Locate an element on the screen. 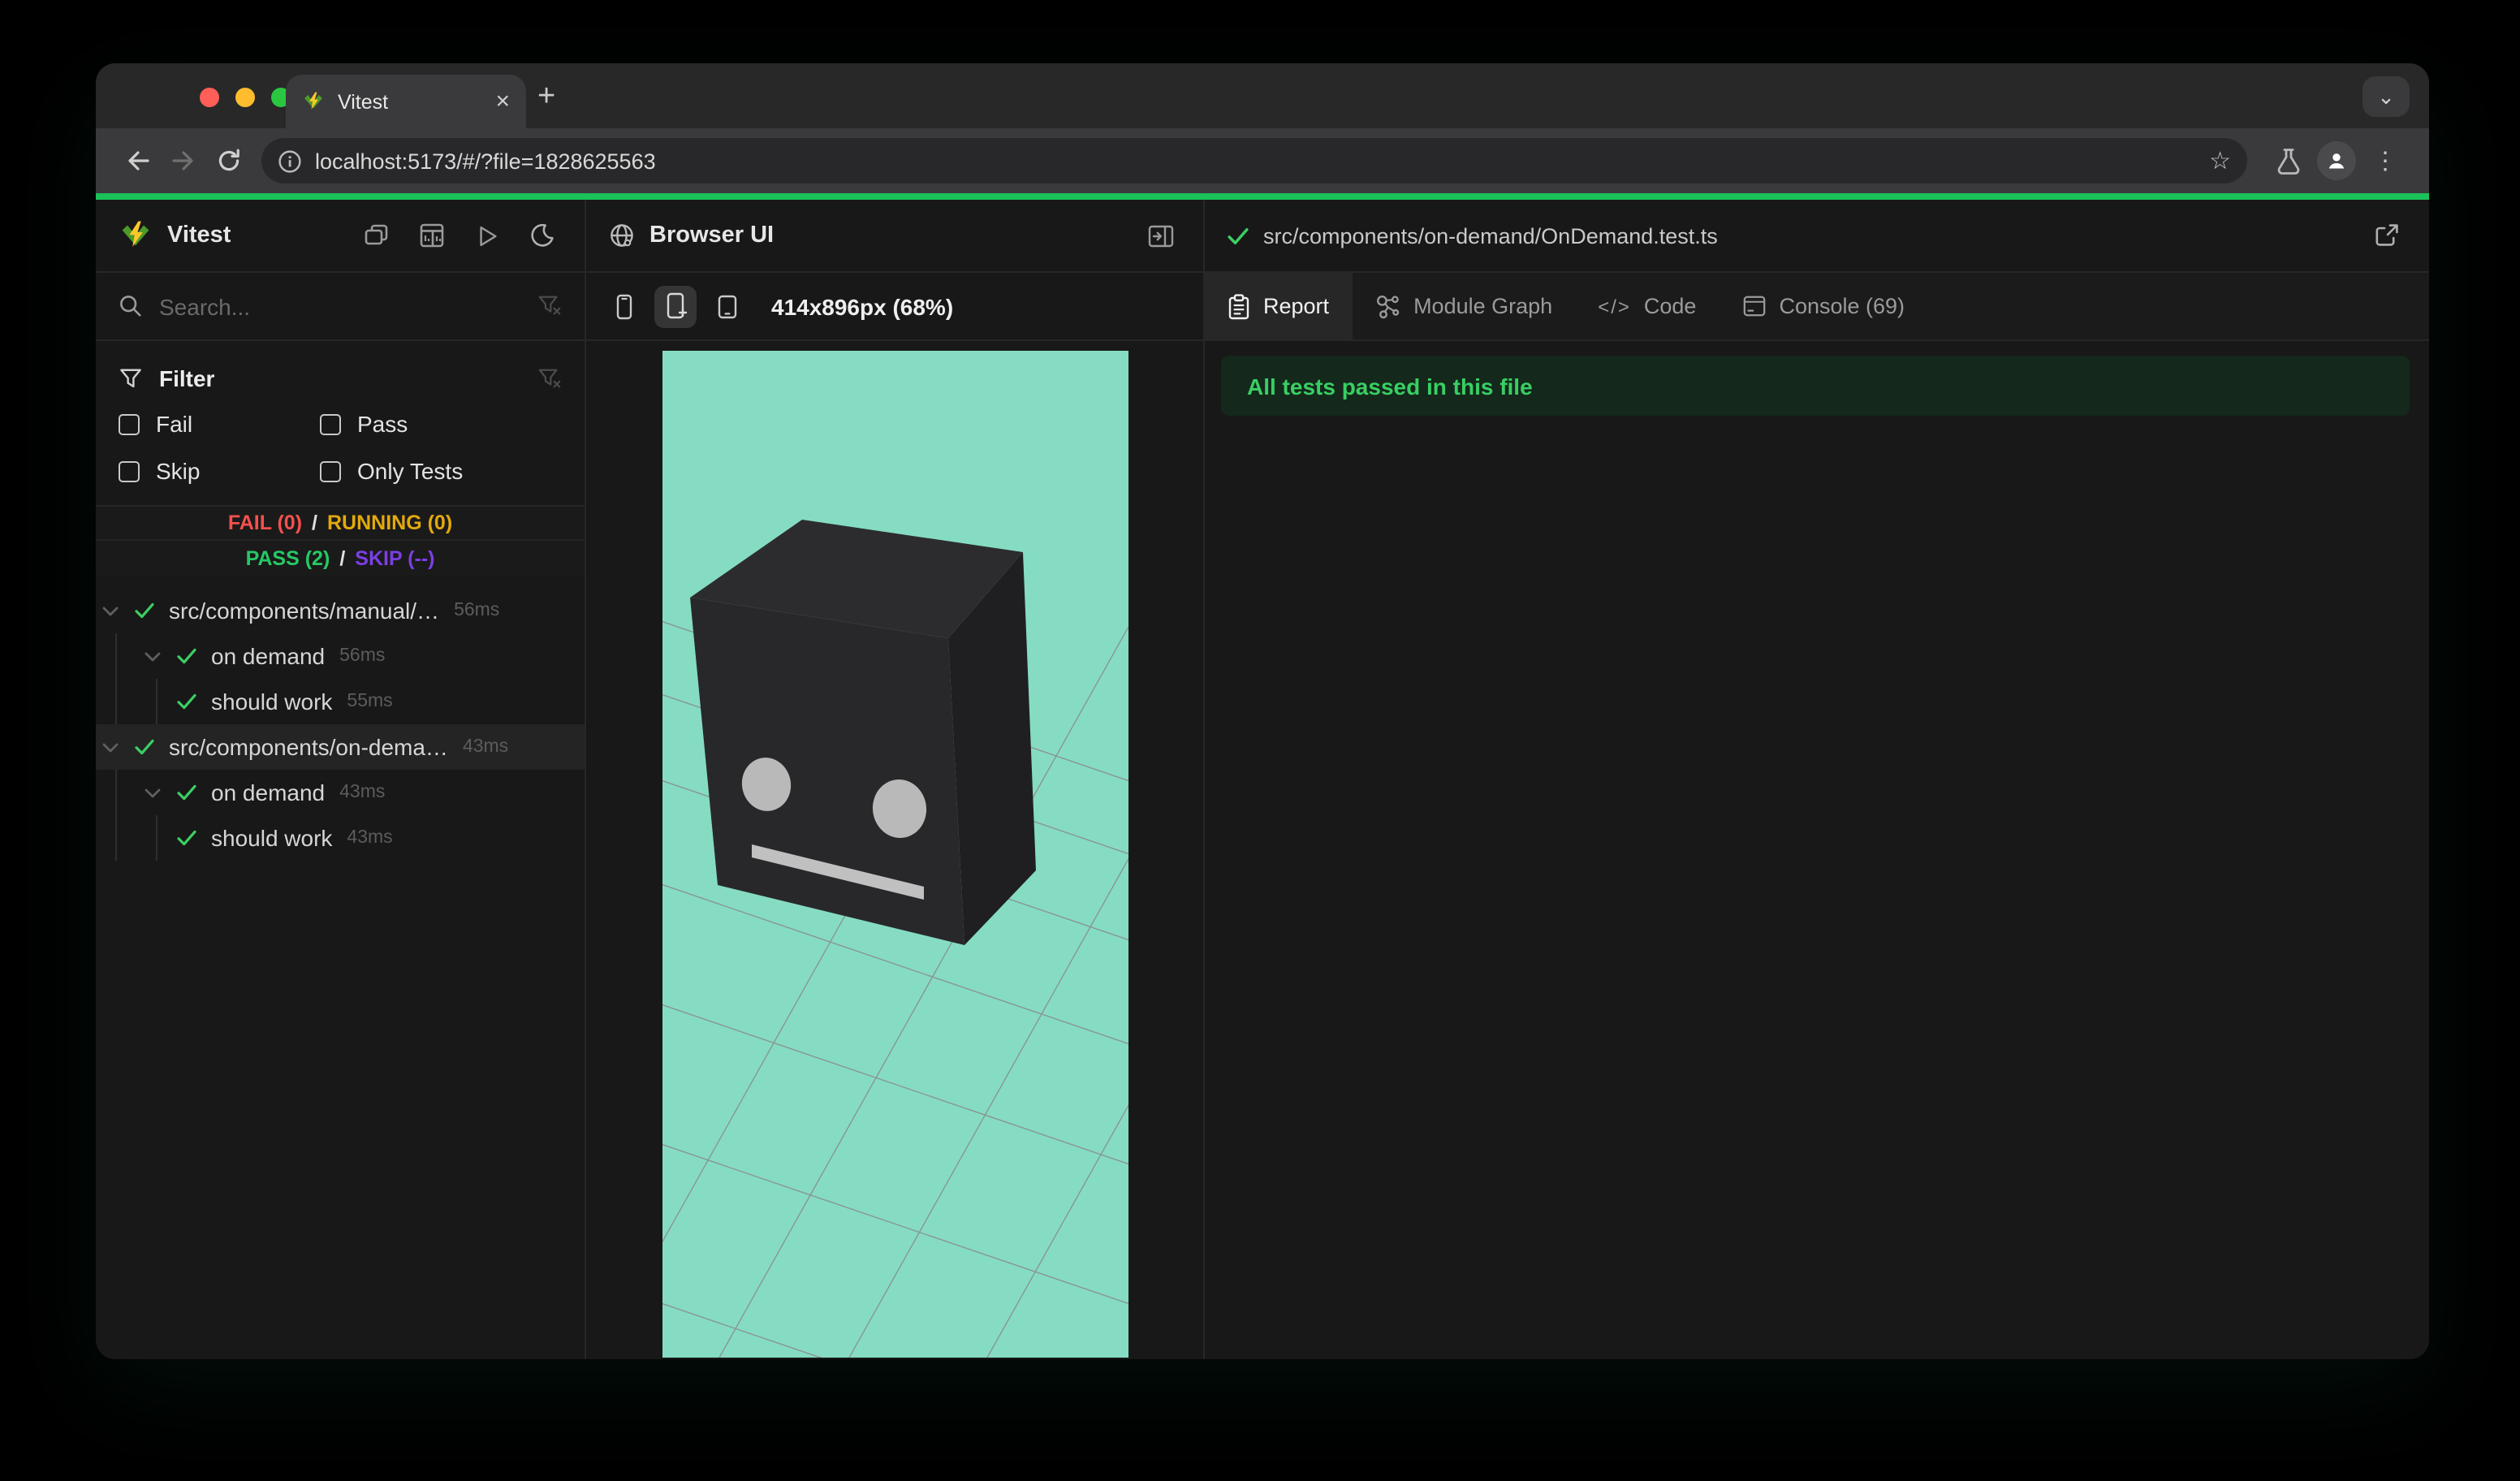  device-tablet-button is located at coordinates (728, 306).